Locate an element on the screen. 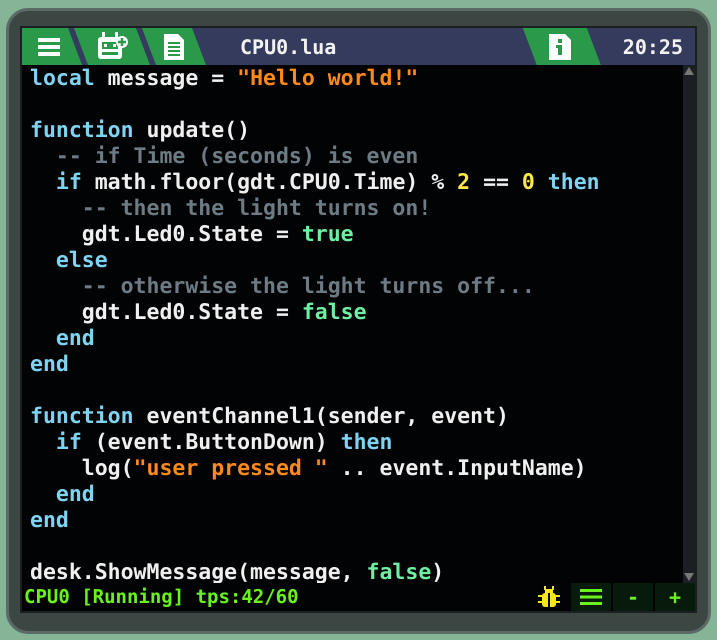 This screenshot has width=717, height=640. code-line: function eventChannel1(sender, event) is located at coordinates (270, 417).